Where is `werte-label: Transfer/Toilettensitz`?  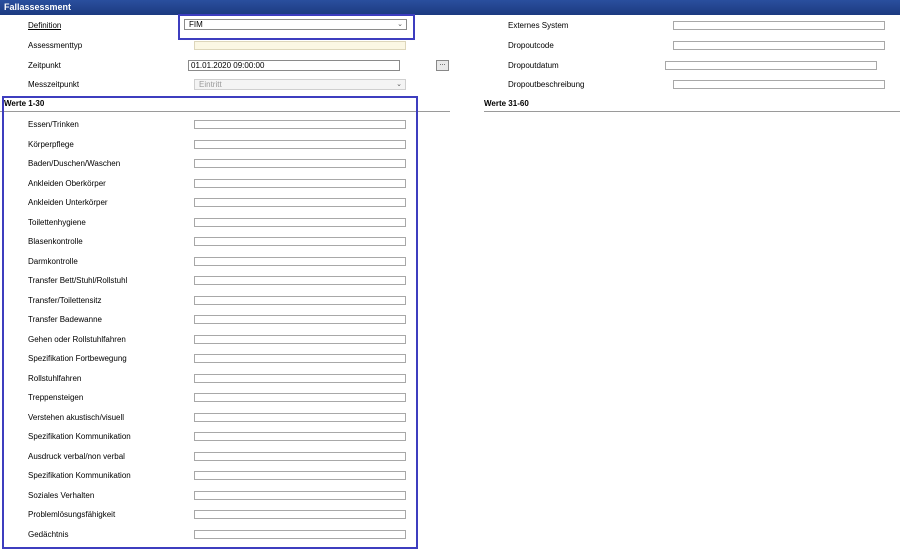
werte-label: Transfer/Toilettensitz is located at coordinates (65, 300).